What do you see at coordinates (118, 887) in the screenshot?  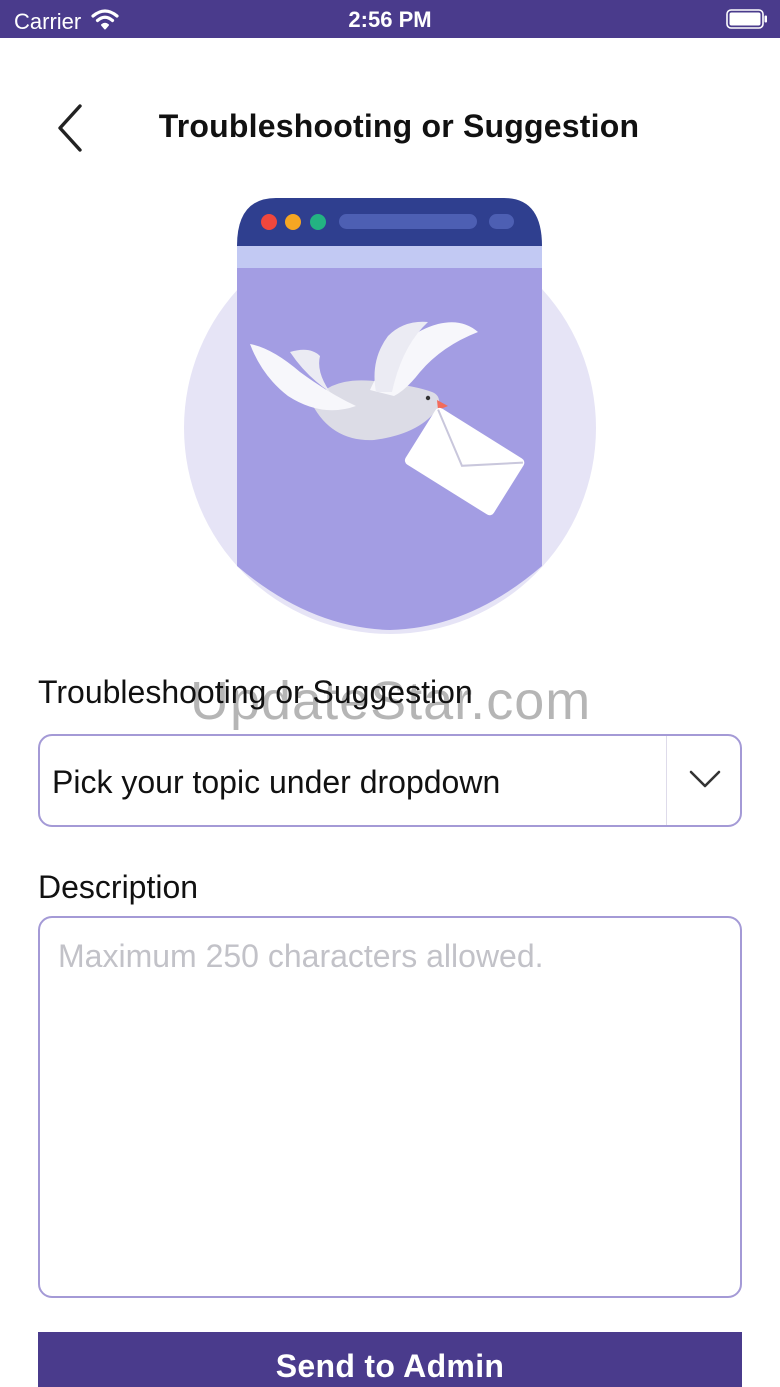 I see `description-label: Description` at bounding box center [118, 887].